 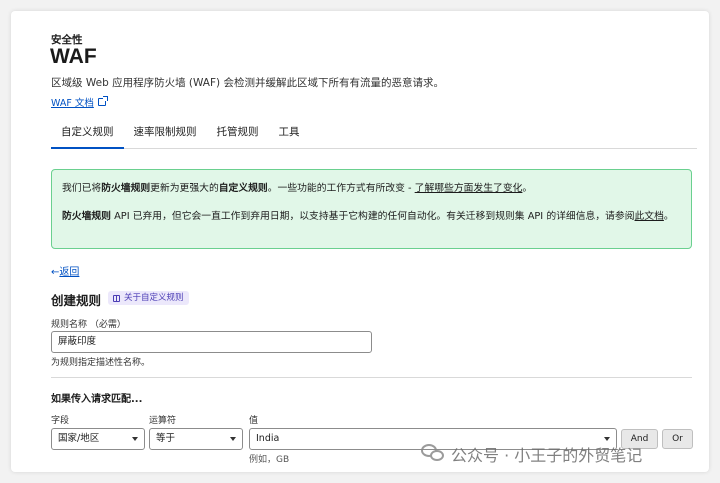 I want to click on field-select-value: 国家/地区, so click(x=79, y=438).